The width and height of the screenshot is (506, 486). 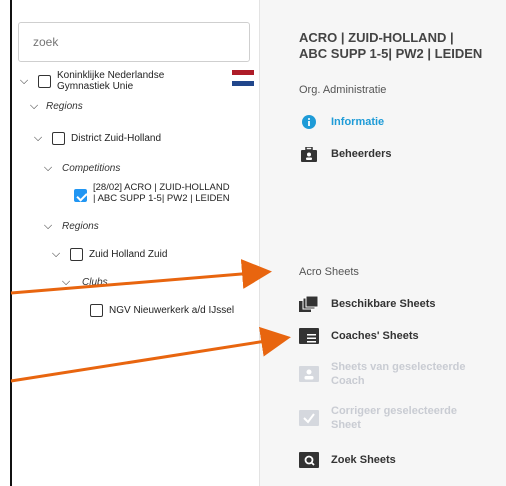 I want to click on tree-group-regions: ⌵ Regions, so click(x=55, y=106).